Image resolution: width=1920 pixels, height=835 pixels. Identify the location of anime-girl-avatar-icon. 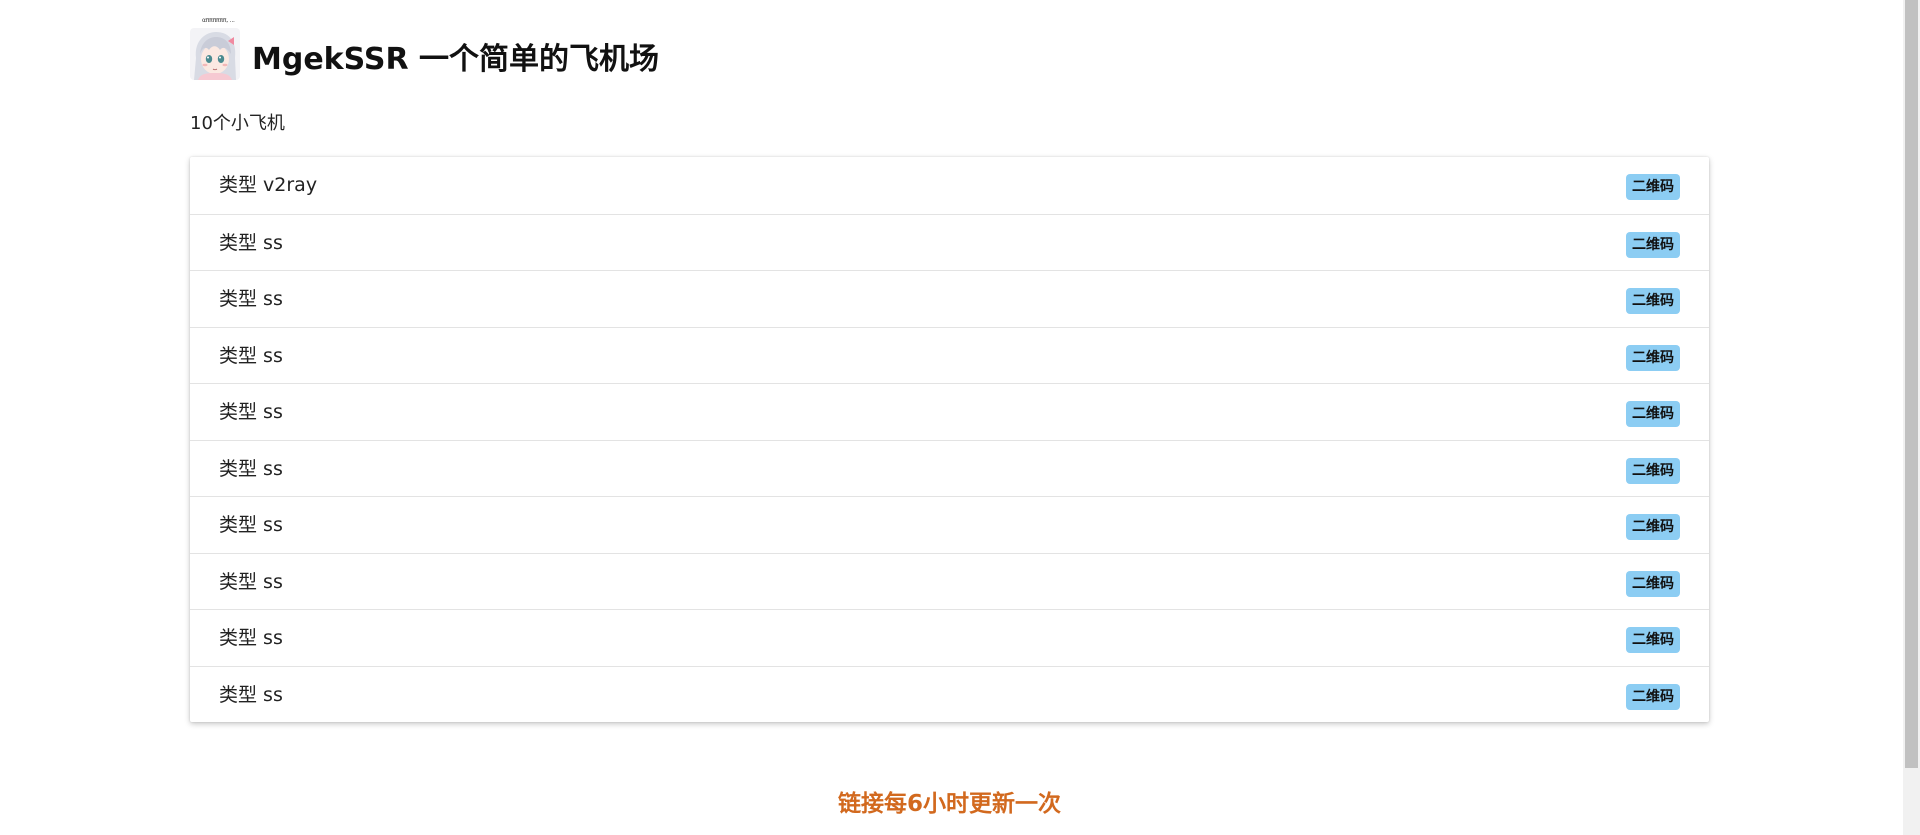
(215, 54).